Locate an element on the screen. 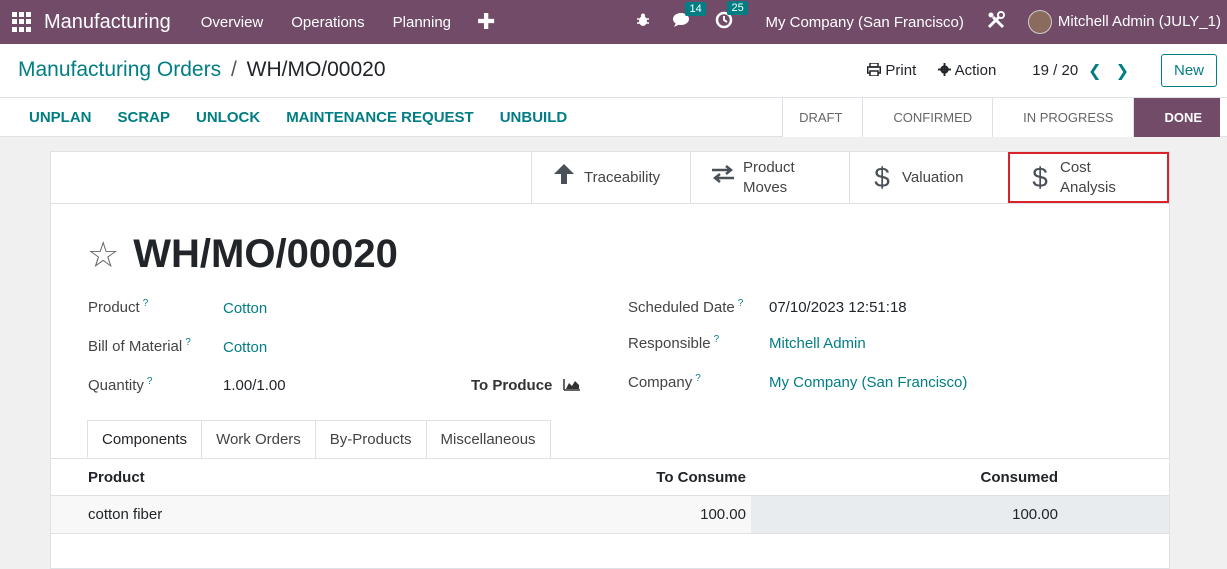 This screenshot has height=569, width=1227. product-moves-button: Product Moves is located at coordinates (770, 177).